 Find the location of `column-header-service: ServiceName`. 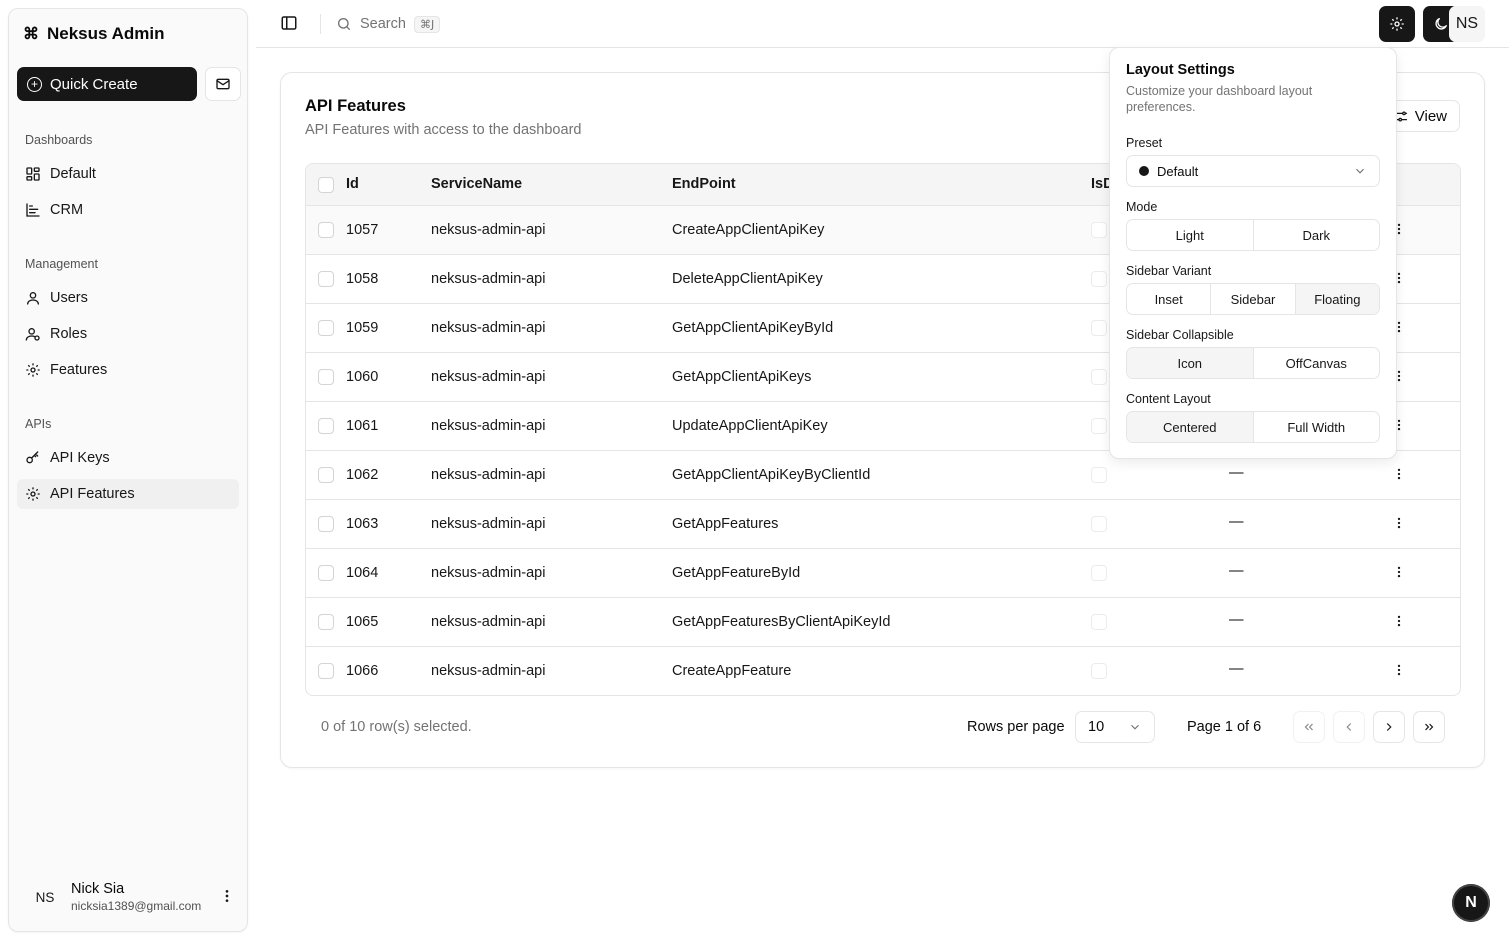

column-header-service: ServiceName is located at coordinates (476, 184).